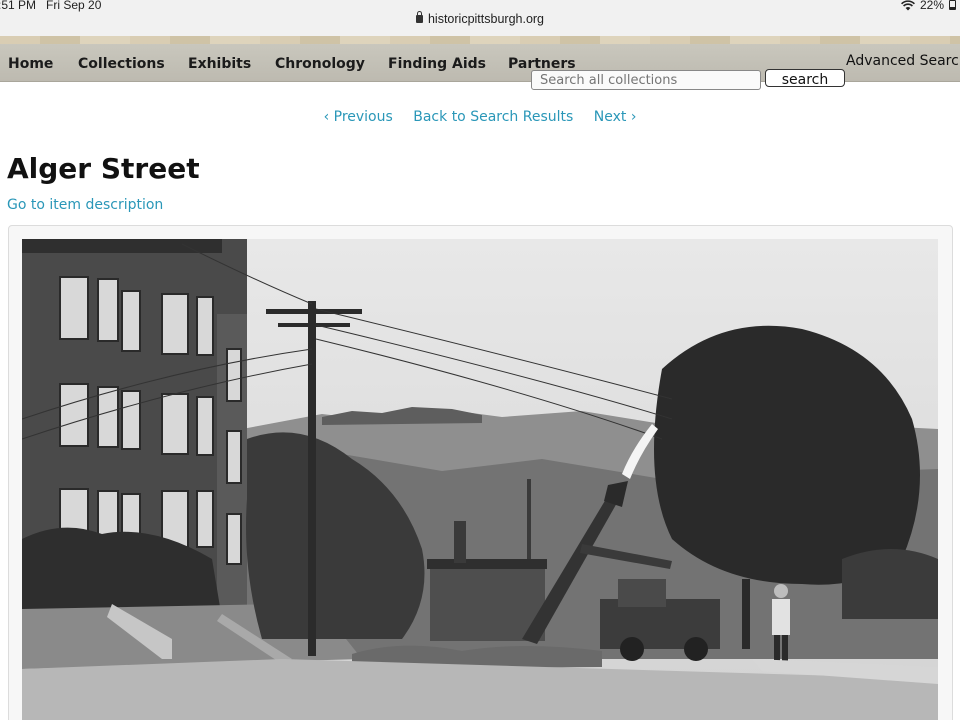  Describe the element at coordinates (646, 80) in the screenshot. I see `search-input` at that location.